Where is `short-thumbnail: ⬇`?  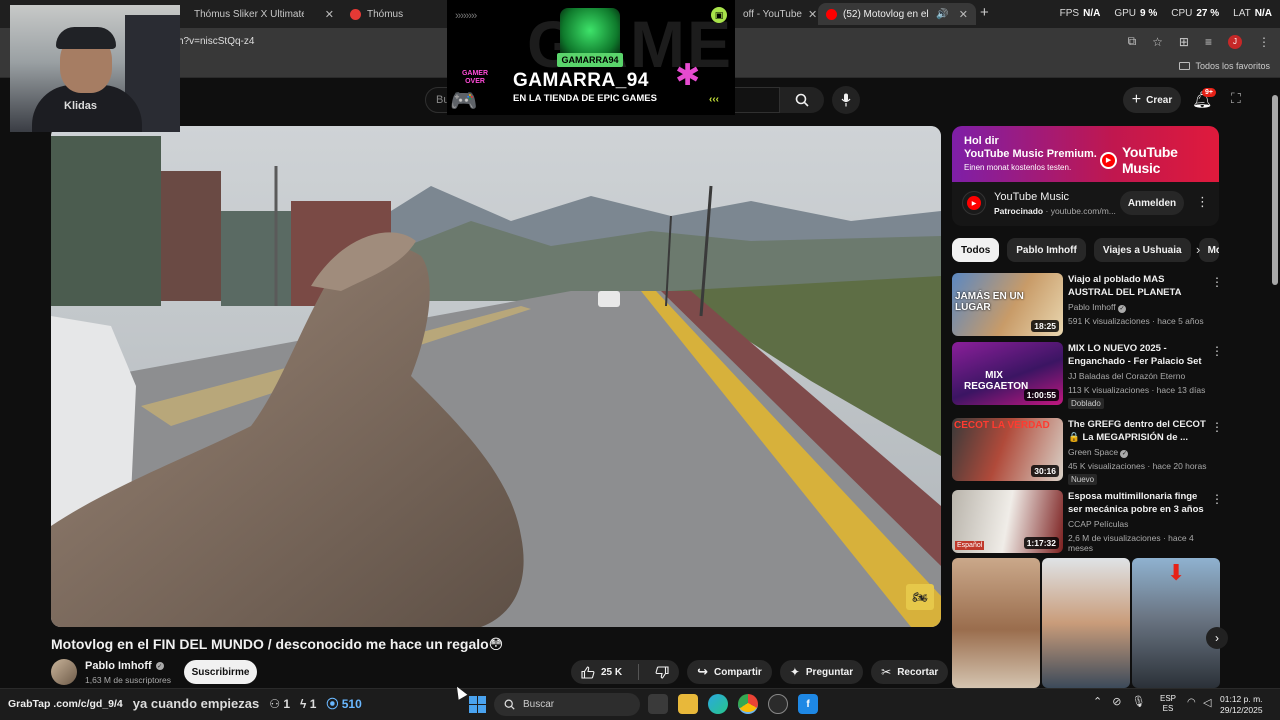 short-thumbnail: ⬇ is located at coordinates (1176, 623).